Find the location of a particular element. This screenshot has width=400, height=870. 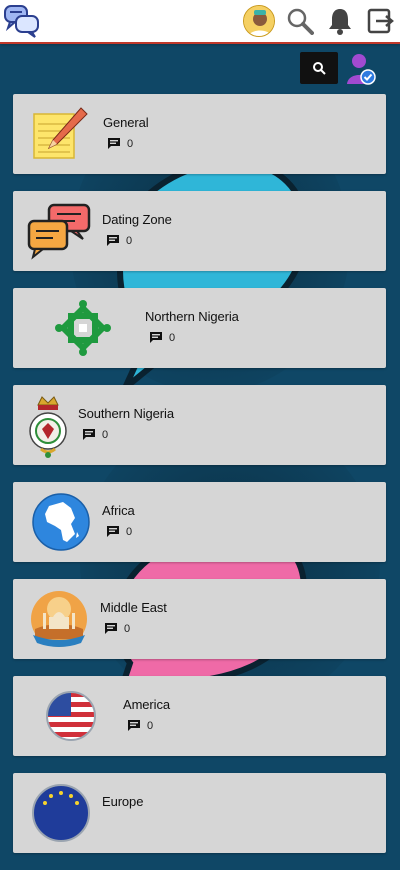

category-title: America is located at coordinates (146, 704).